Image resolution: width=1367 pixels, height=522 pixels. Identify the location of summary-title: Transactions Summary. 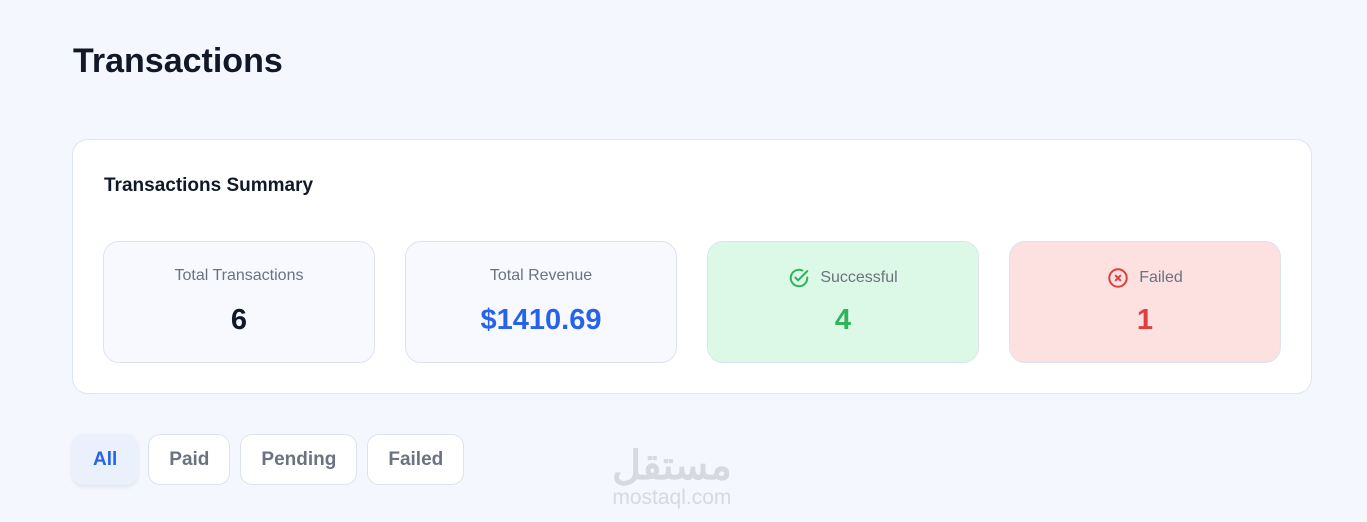
(209, 185).